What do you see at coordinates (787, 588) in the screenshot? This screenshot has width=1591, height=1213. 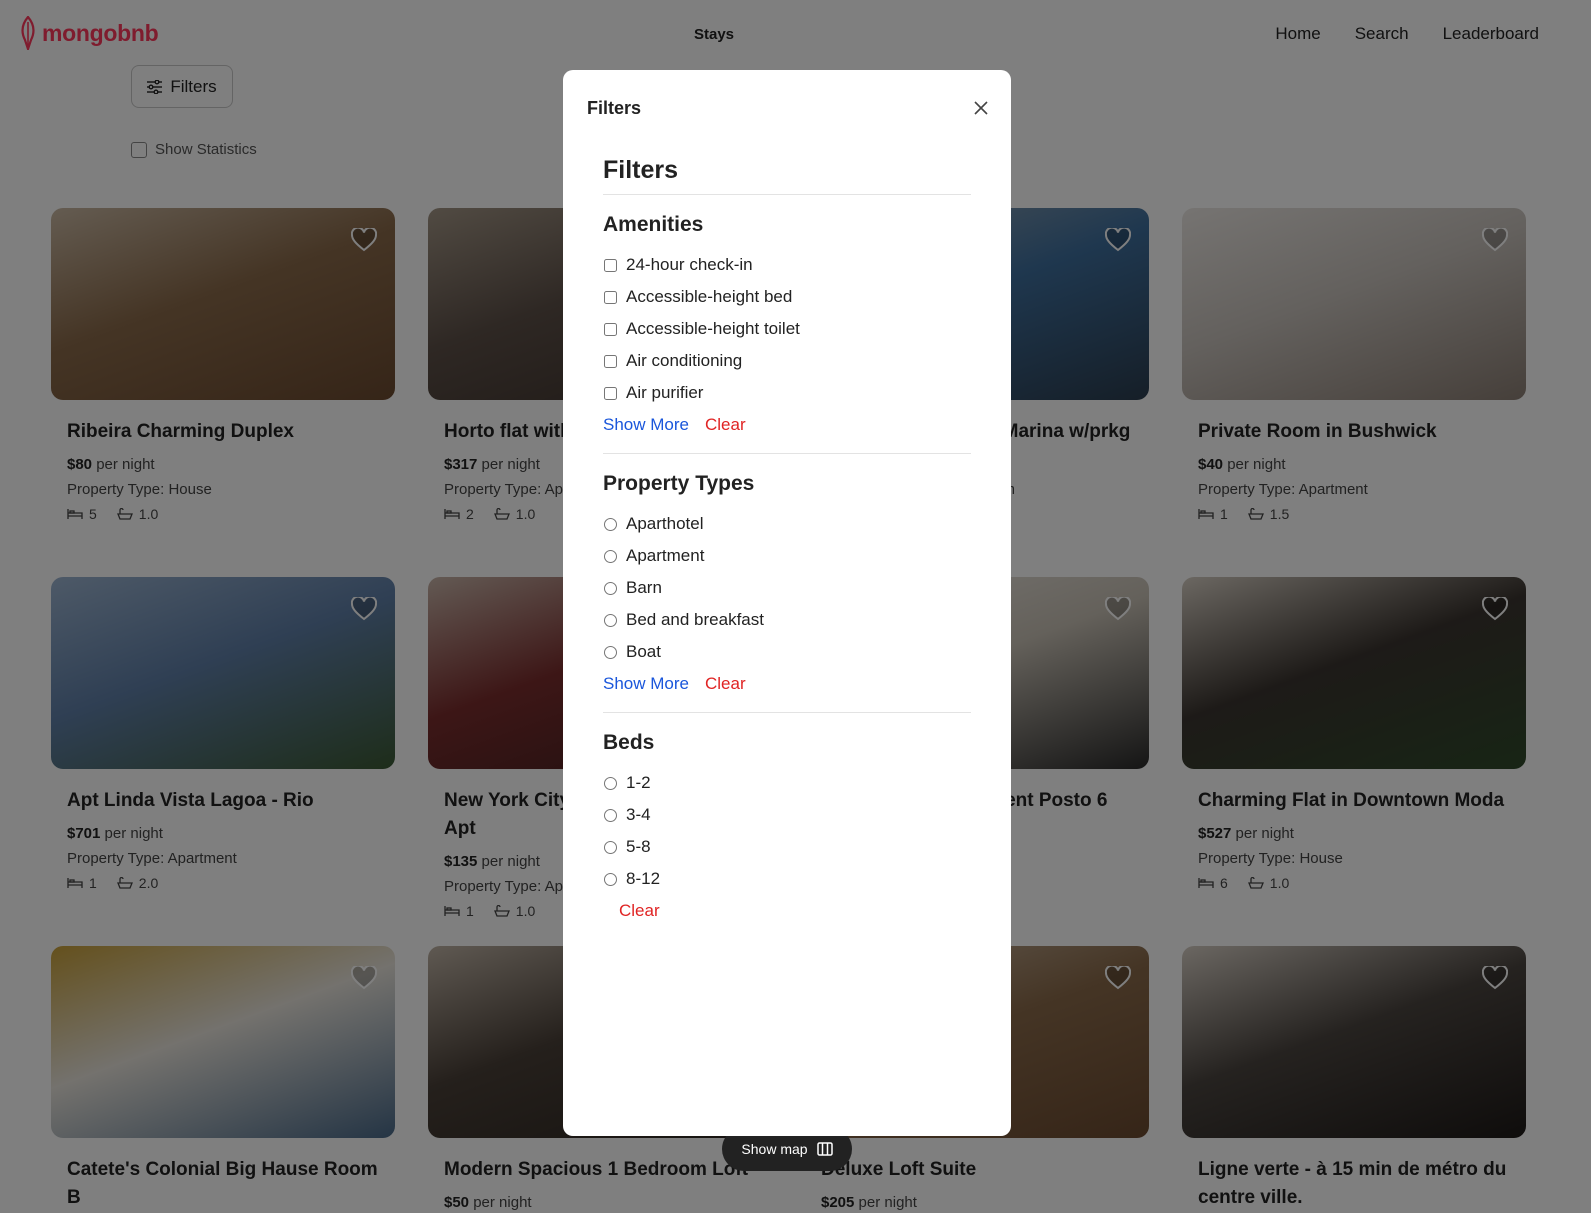 I see `property-type-option: Barn` at bounding box center [787, 588].